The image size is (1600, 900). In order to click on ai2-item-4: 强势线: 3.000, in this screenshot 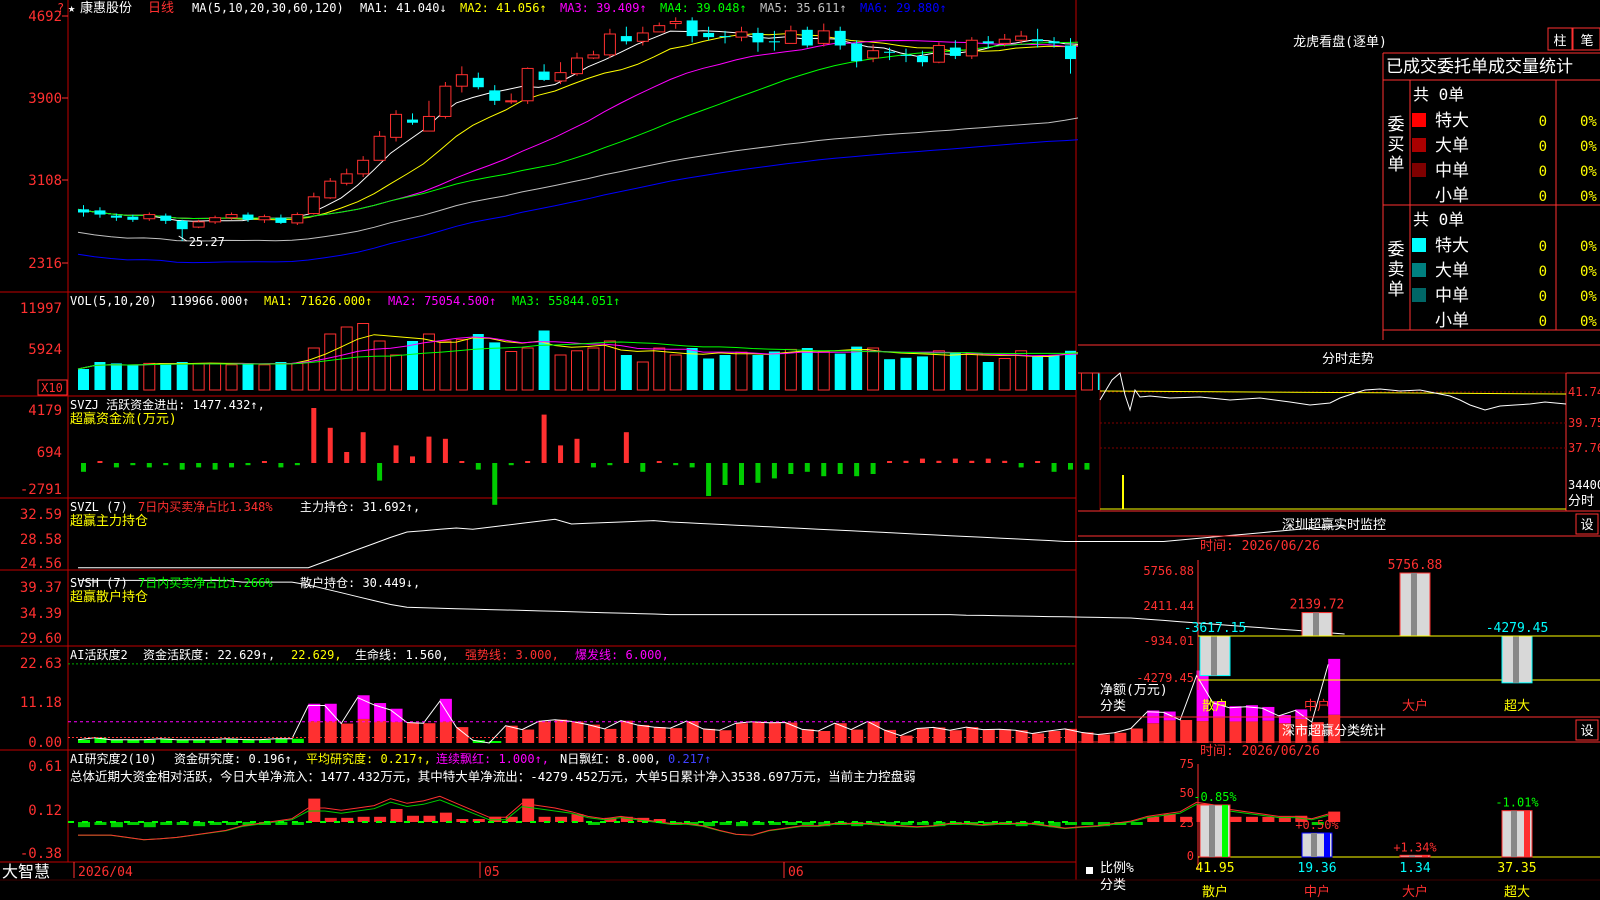, I will do `click(512, 655)`.